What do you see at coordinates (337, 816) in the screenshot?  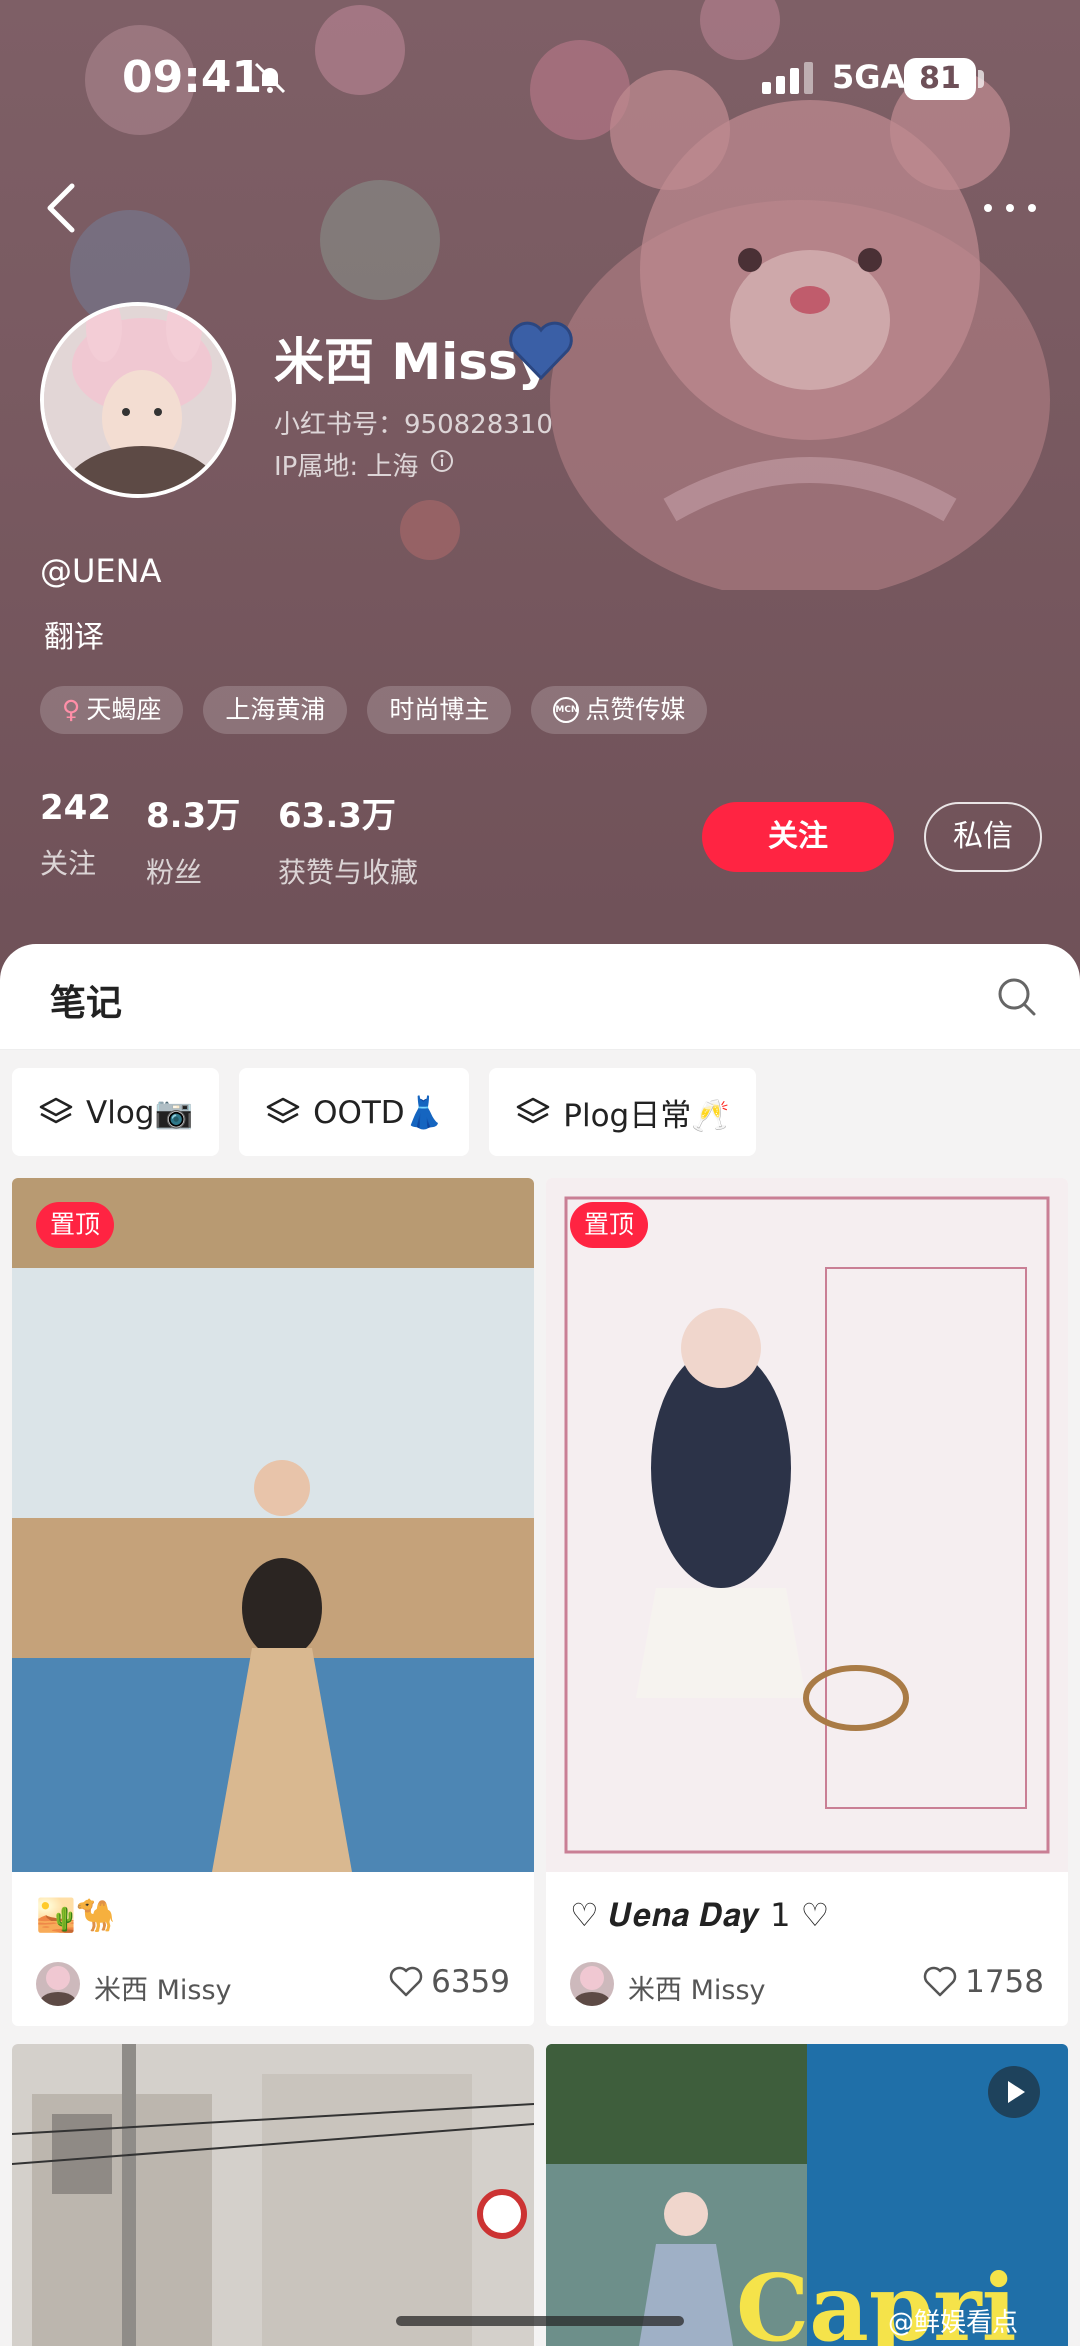 I see `stat-value: 63.3万` at bounding box center [337, 816].